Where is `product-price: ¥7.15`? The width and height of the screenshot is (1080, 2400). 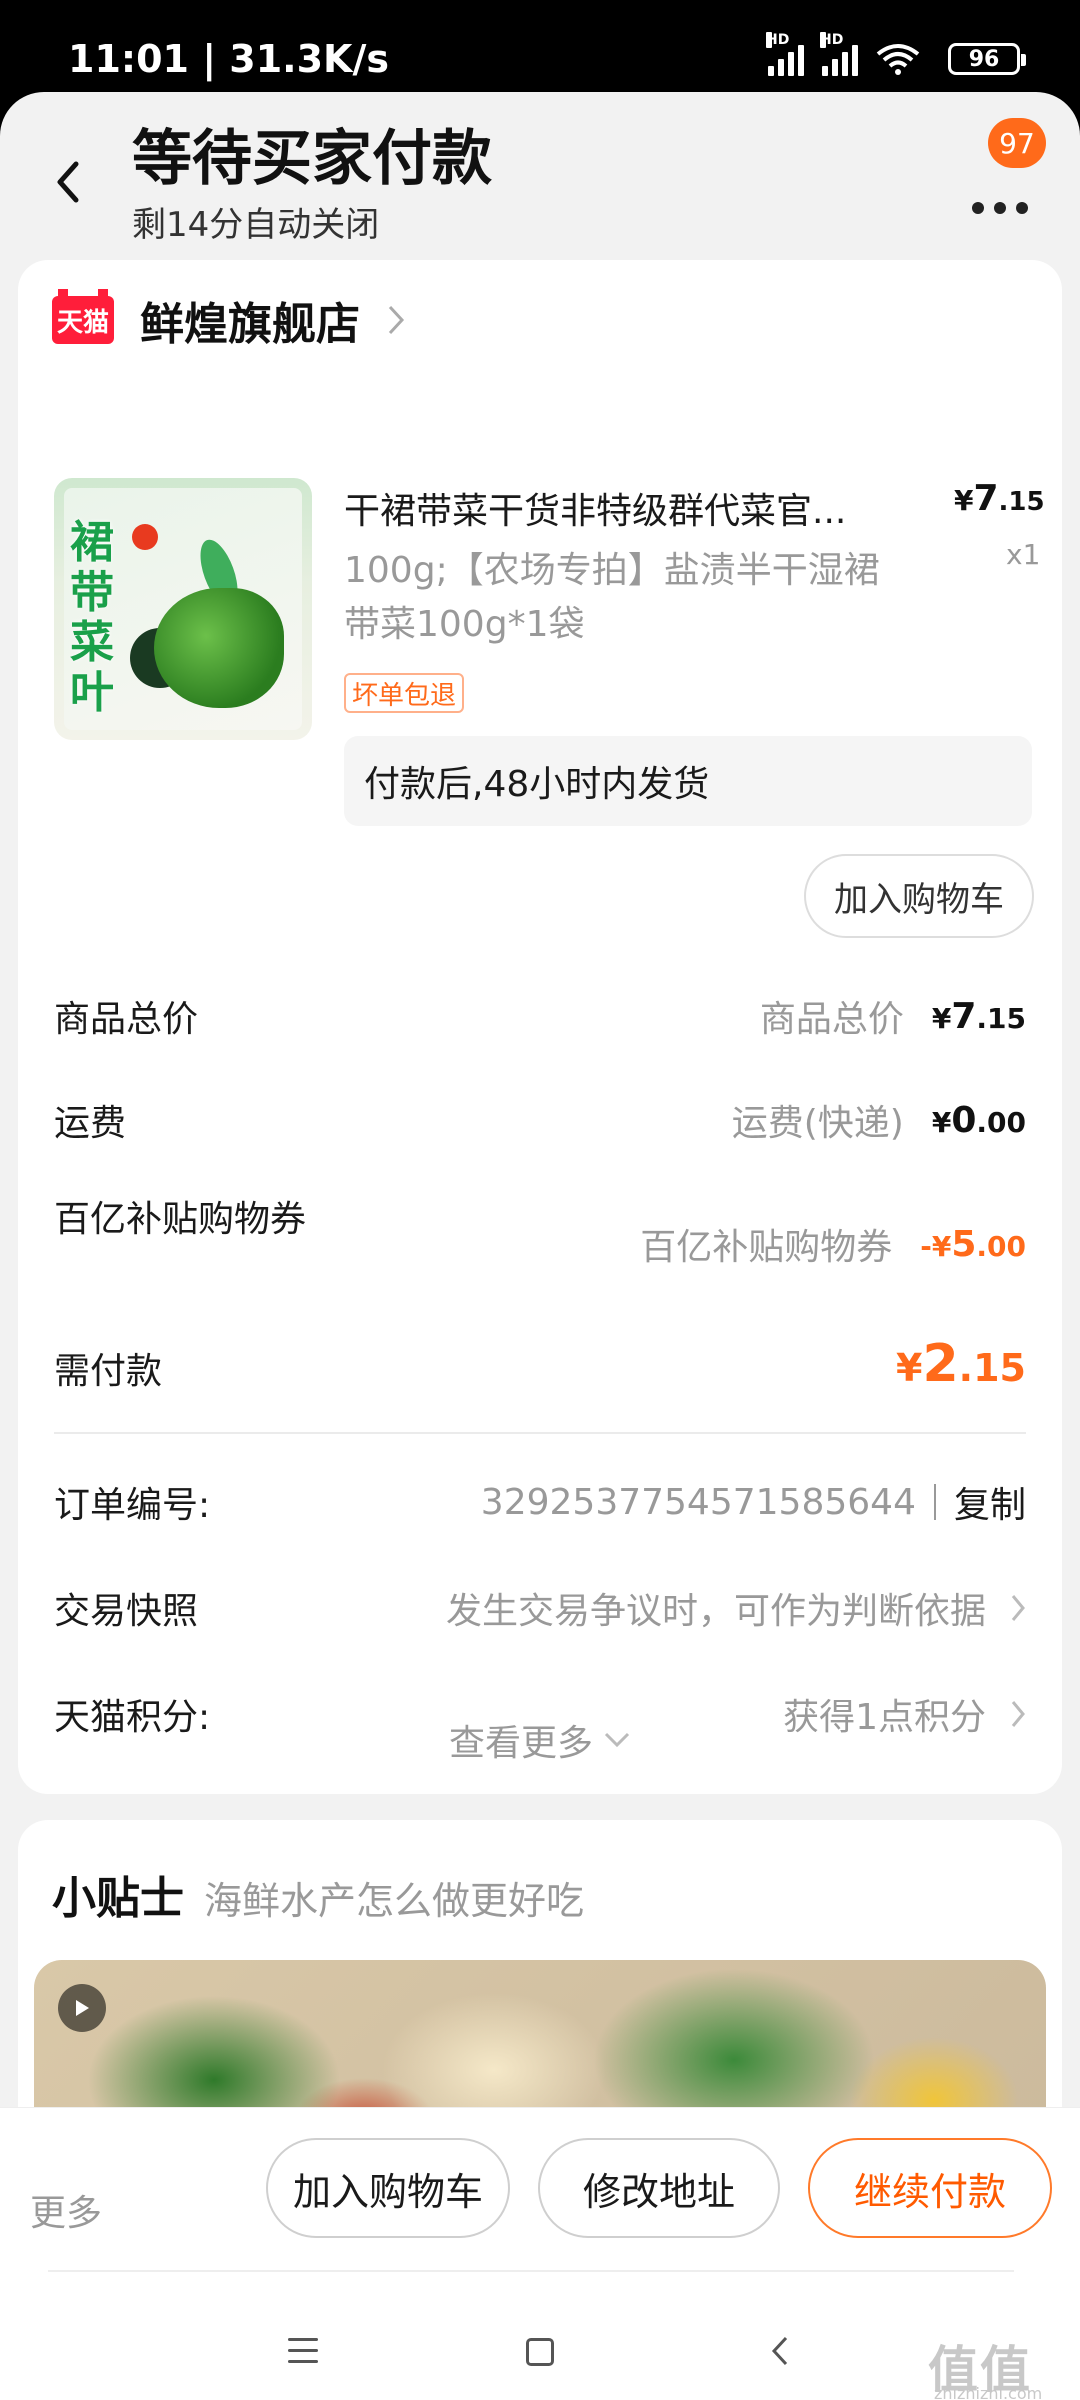 product-price: ¥7.15 is located at coordinates (999, 498).